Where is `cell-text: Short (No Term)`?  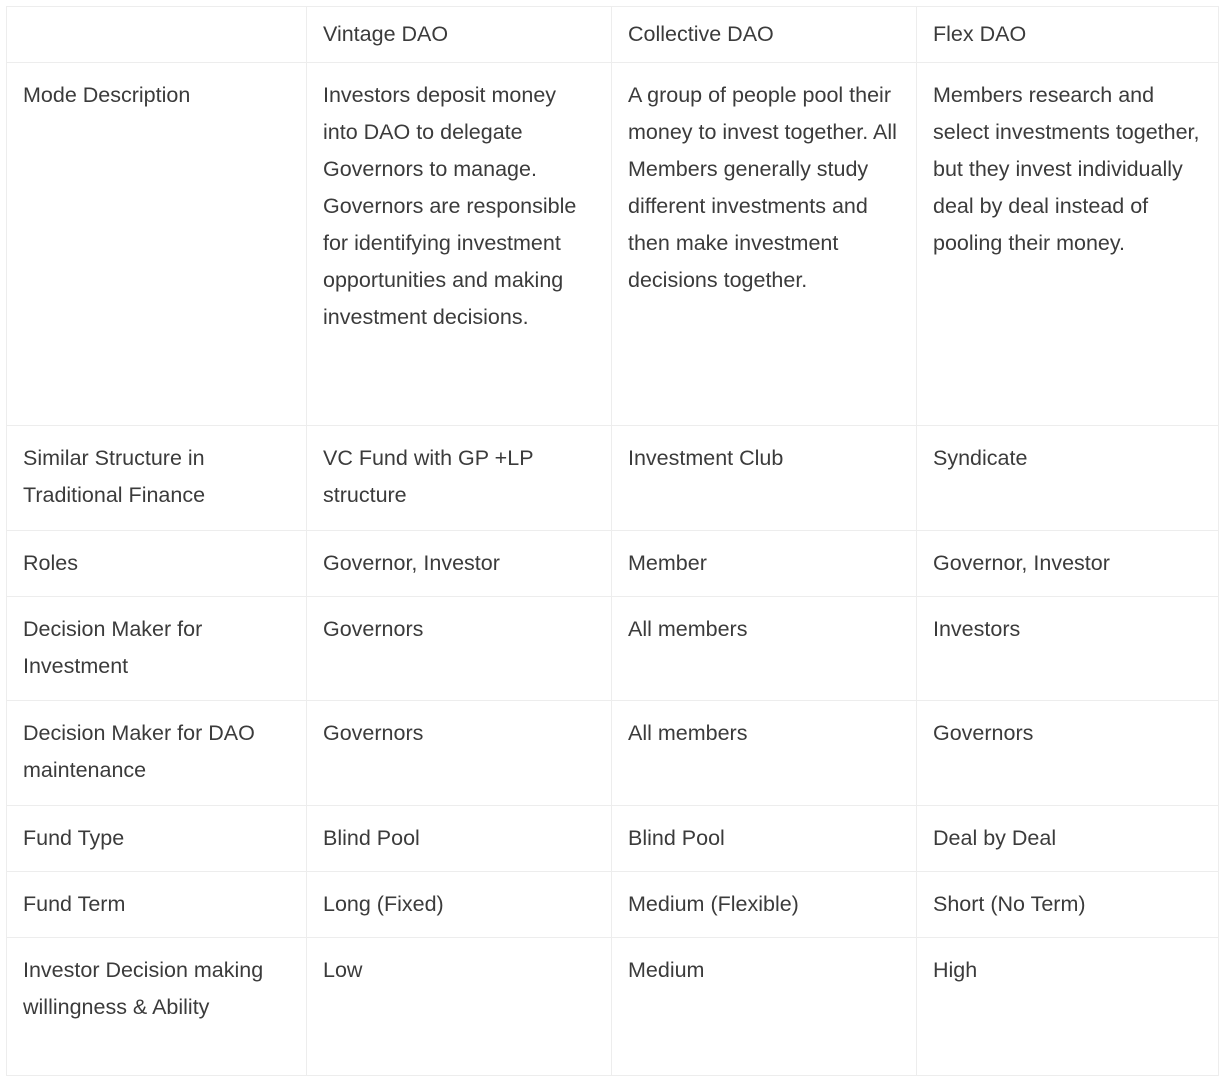 cell-text: Short (No Term) is located at coordinates (1009, 904).